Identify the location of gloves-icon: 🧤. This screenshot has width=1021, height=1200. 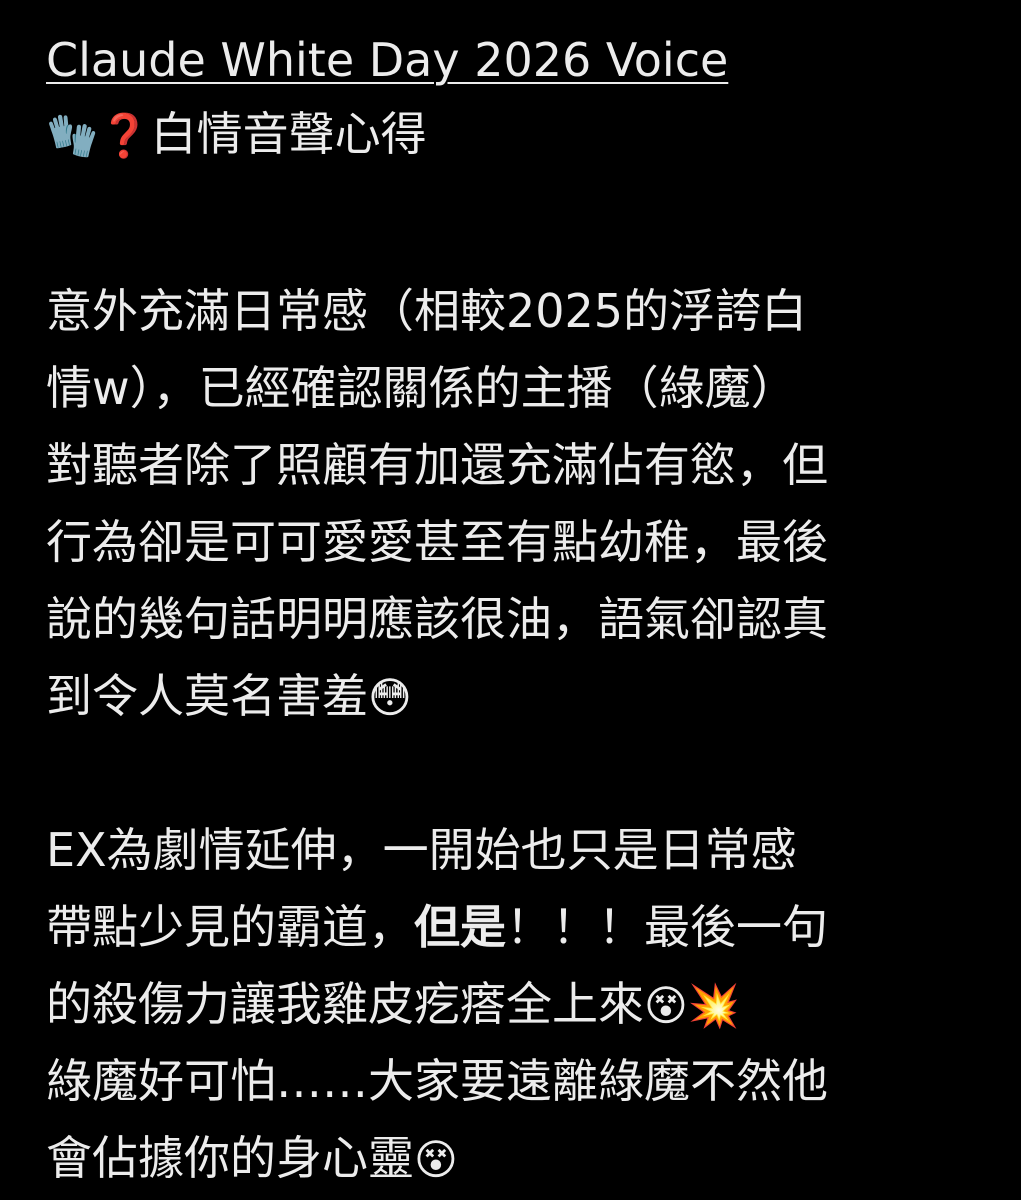
(72, 135).